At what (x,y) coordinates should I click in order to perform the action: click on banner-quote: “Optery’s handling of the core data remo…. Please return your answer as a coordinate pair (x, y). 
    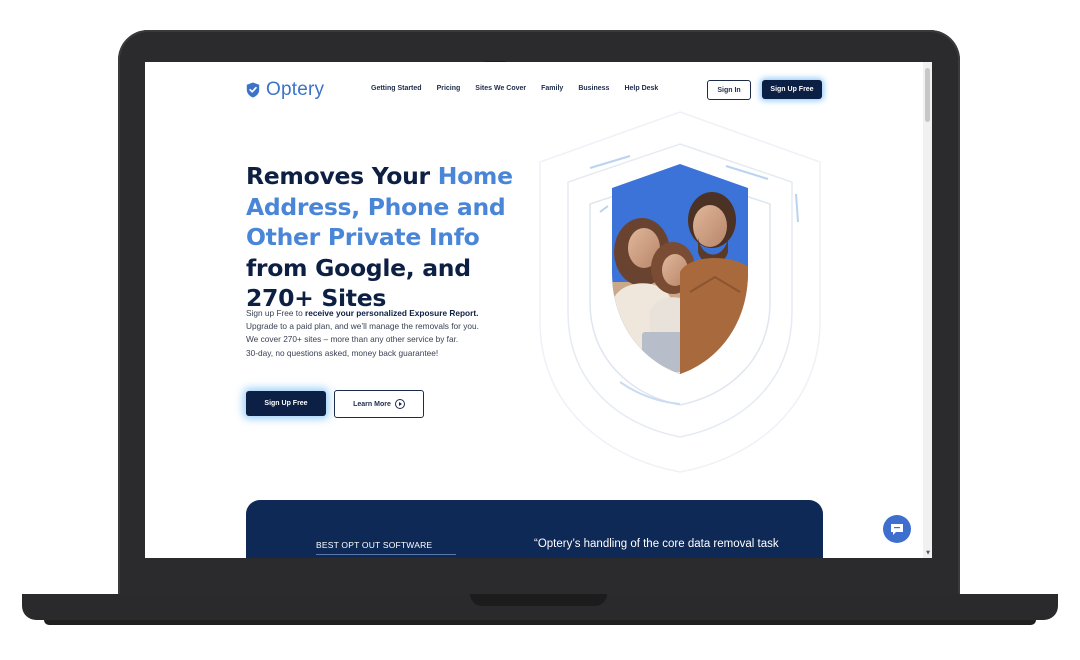
    Looking at the image, I should click on (656, 544).